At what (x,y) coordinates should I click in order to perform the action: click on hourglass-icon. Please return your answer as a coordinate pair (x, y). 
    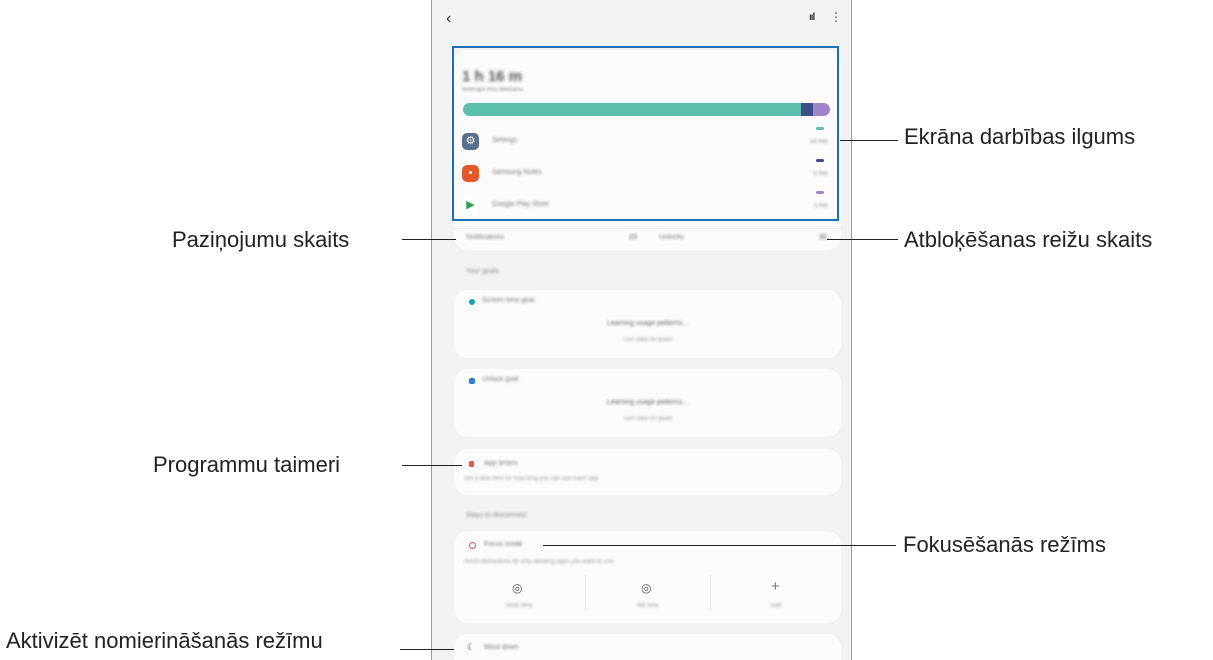
    Looking at the image, I should click on (471, 464).